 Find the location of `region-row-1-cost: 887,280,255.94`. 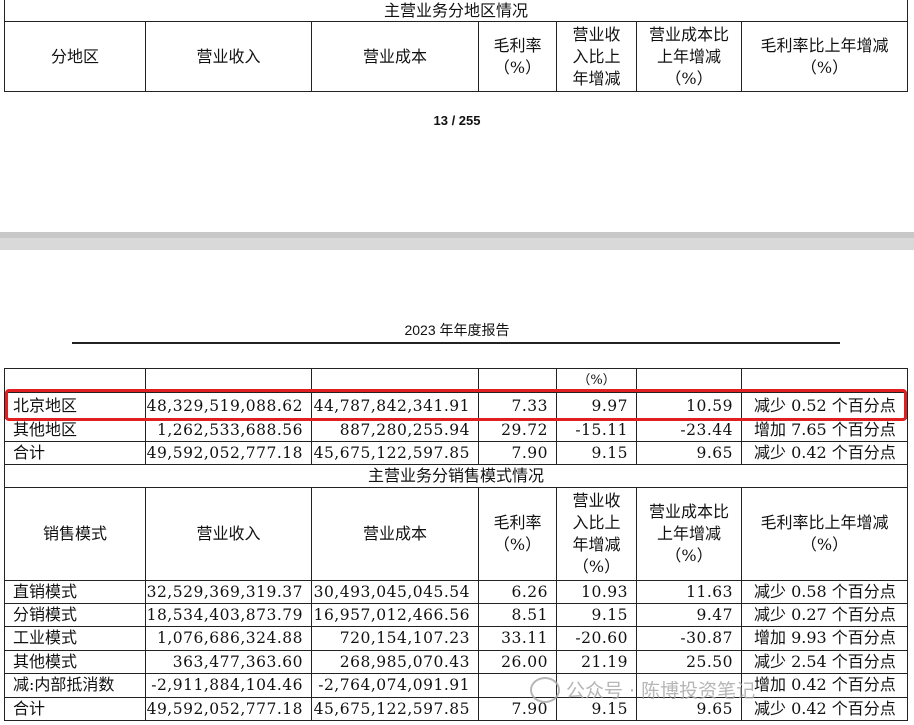

region-row-1-cost: 887,280,255.94 is located at coordinates (404, 430).